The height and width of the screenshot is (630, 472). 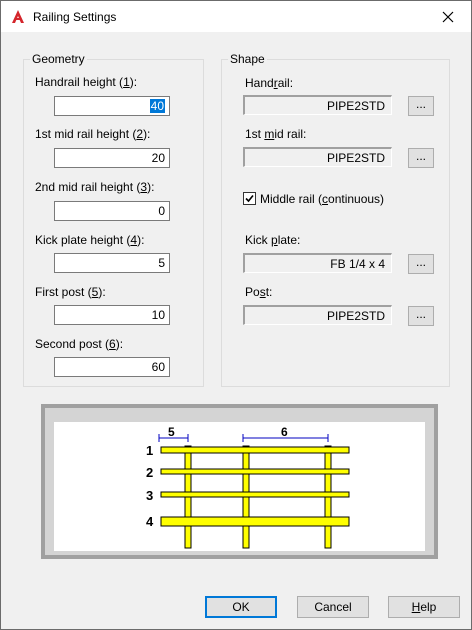 What do you see at coordinates (247, 59) in the screenshot?
I see `shape-group-label: Shape` at bounding box center [247, 59].